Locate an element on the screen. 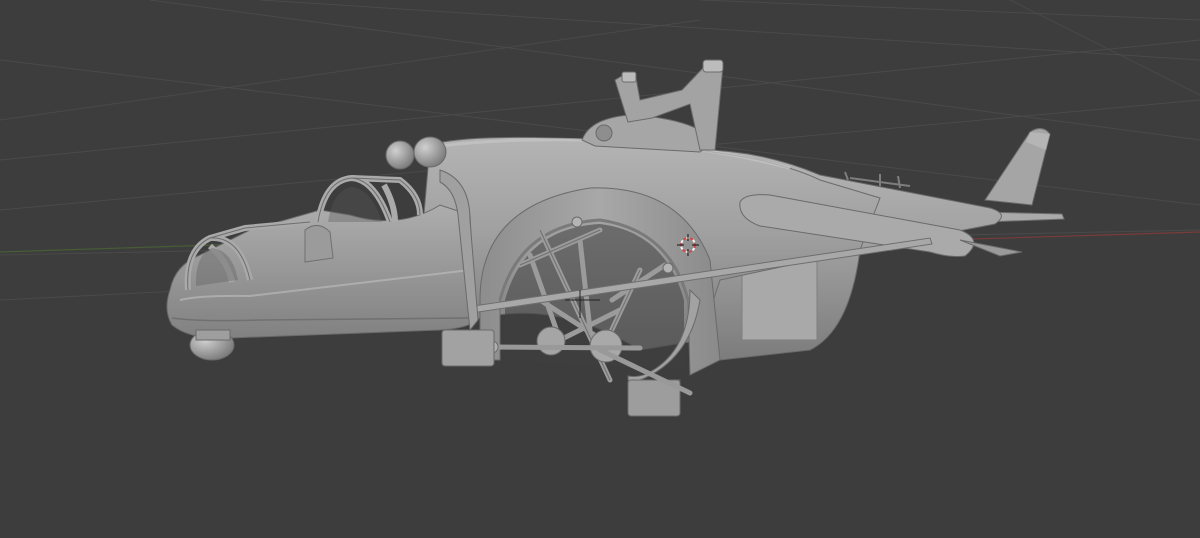 This screenshot has height=538, width=1200. linkage-rod is located at coordinates (565, 347).